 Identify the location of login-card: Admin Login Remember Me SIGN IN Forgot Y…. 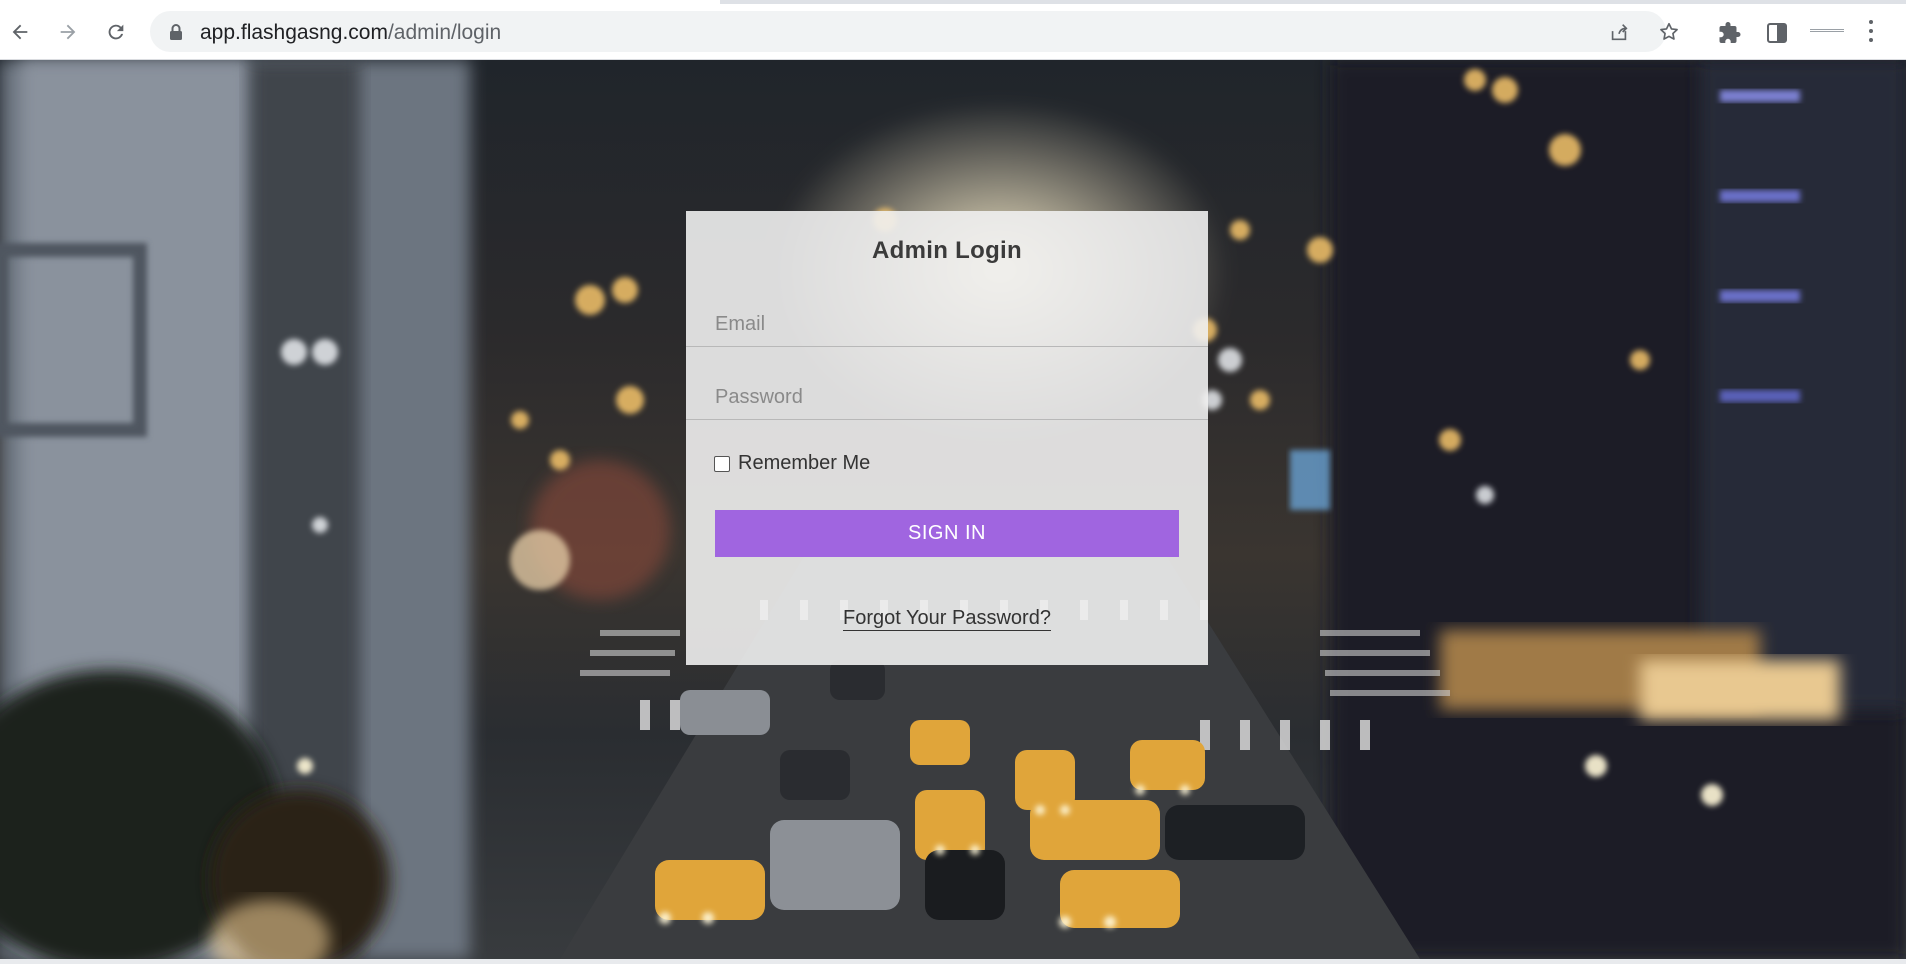
(947, 438).